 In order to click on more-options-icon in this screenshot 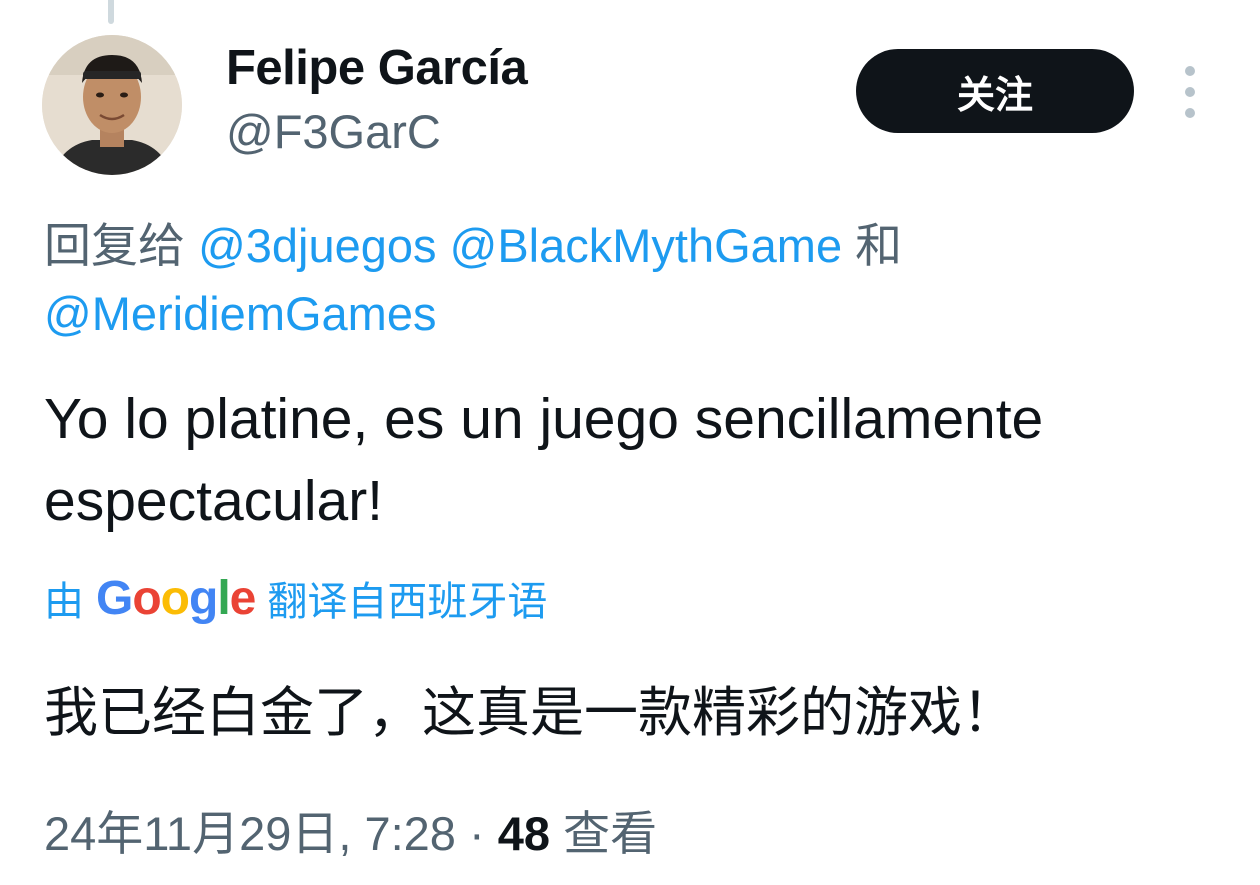, I will do `click(1190, 92)`.